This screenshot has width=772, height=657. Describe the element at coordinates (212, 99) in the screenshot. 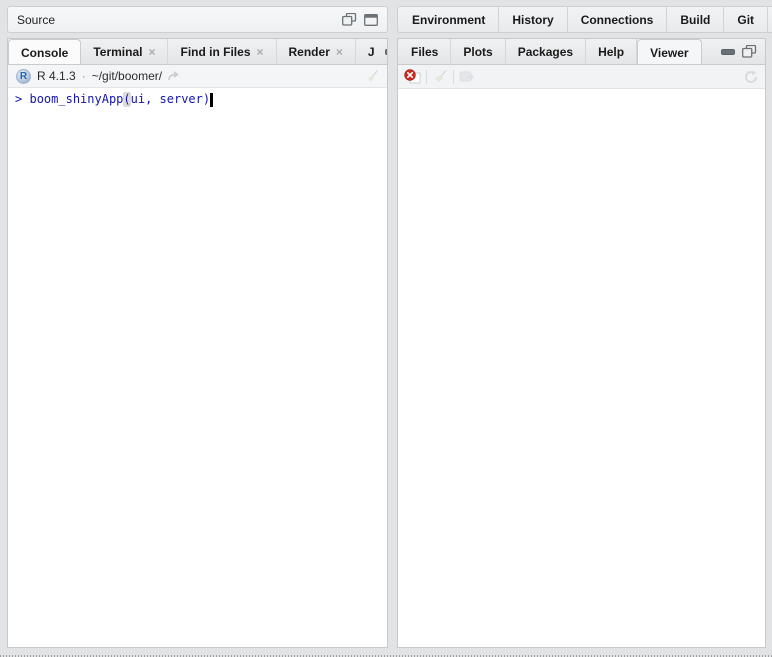

I see `text-cursor` at that location.